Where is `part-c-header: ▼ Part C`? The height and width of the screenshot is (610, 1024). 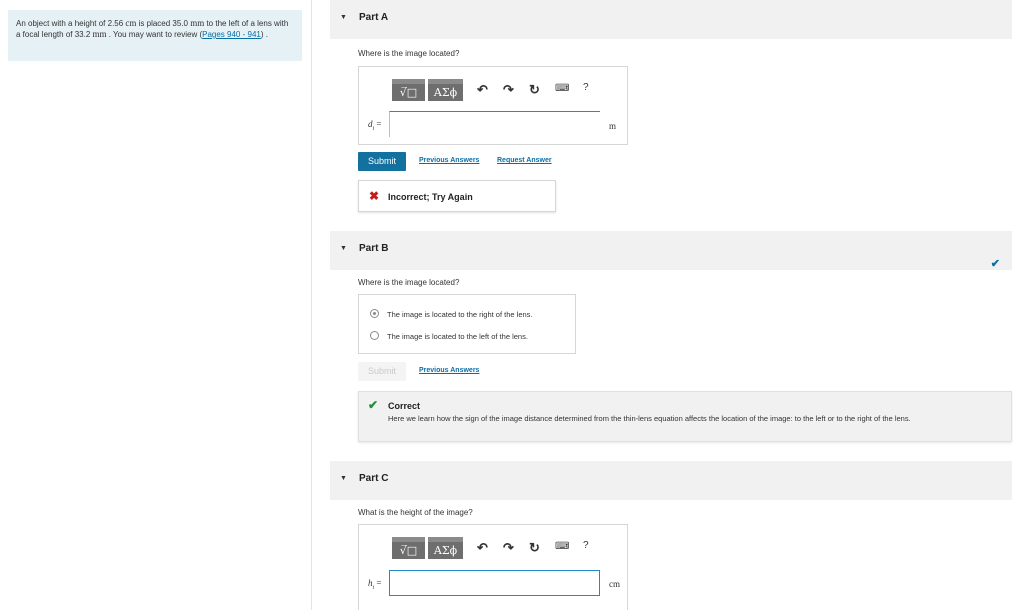 part-c-header: ▼ Part C is located at coordinates (671, 480).